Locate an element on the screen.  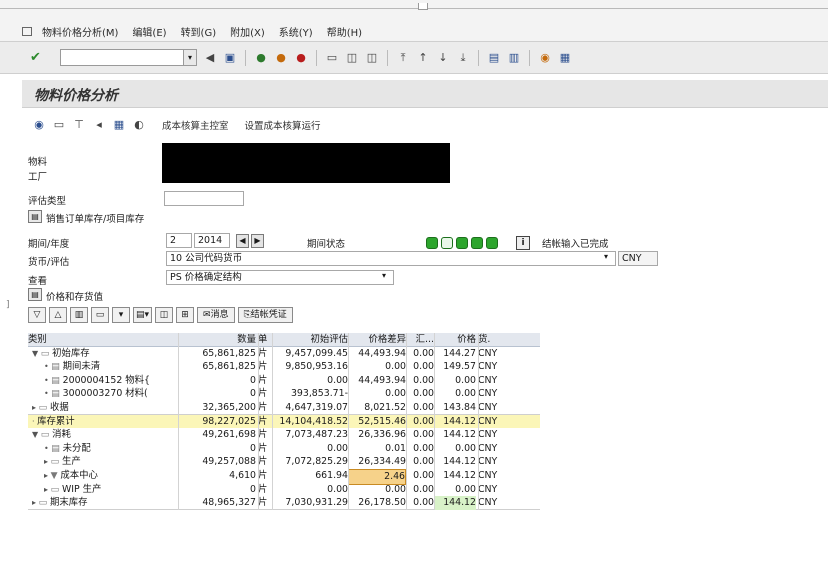
command-field is located at coordinates (122, 57).